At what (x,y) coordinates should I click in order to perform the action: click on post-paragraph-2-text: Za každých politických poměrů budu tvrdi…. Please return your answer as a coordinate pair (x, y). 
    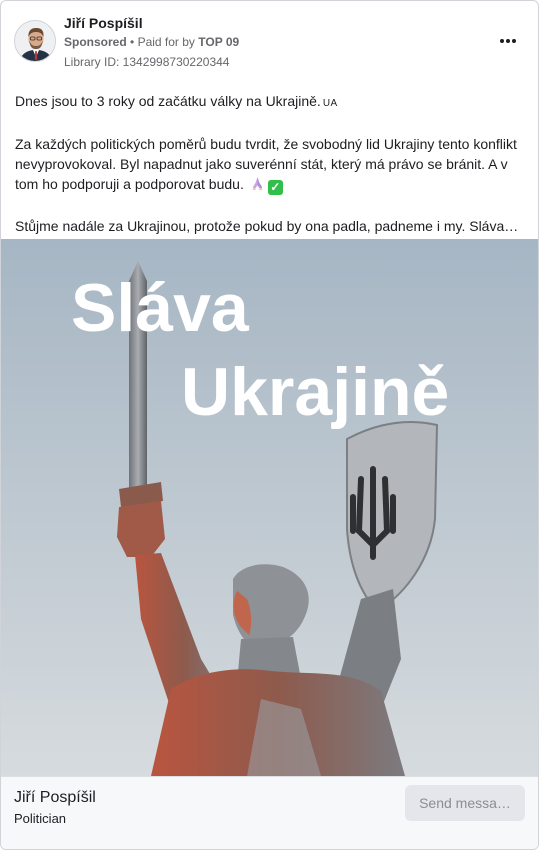
    Looking at the image, I should click on (266, 164).